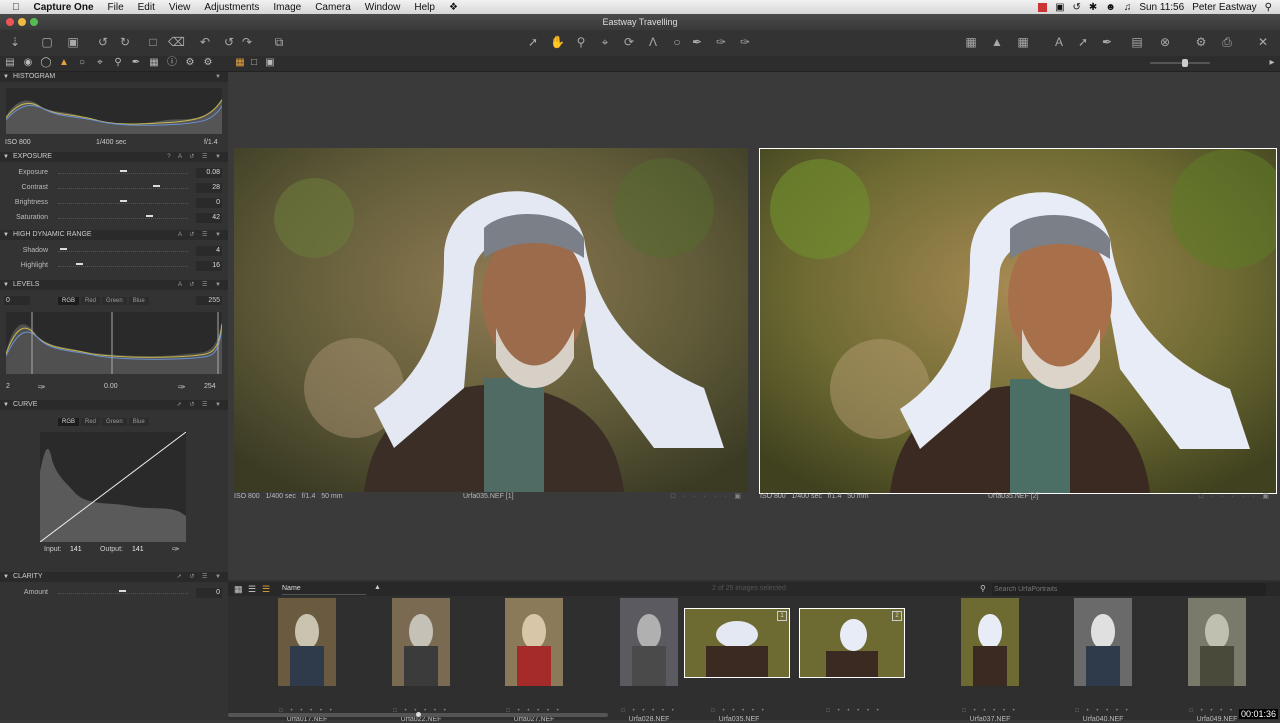 Image resolution: width=1280 pixels, height=723 pixels. Describe the element at coordinates (1077, 7) in the screenshot. I see `time-machine-icon: ↺` at that location.